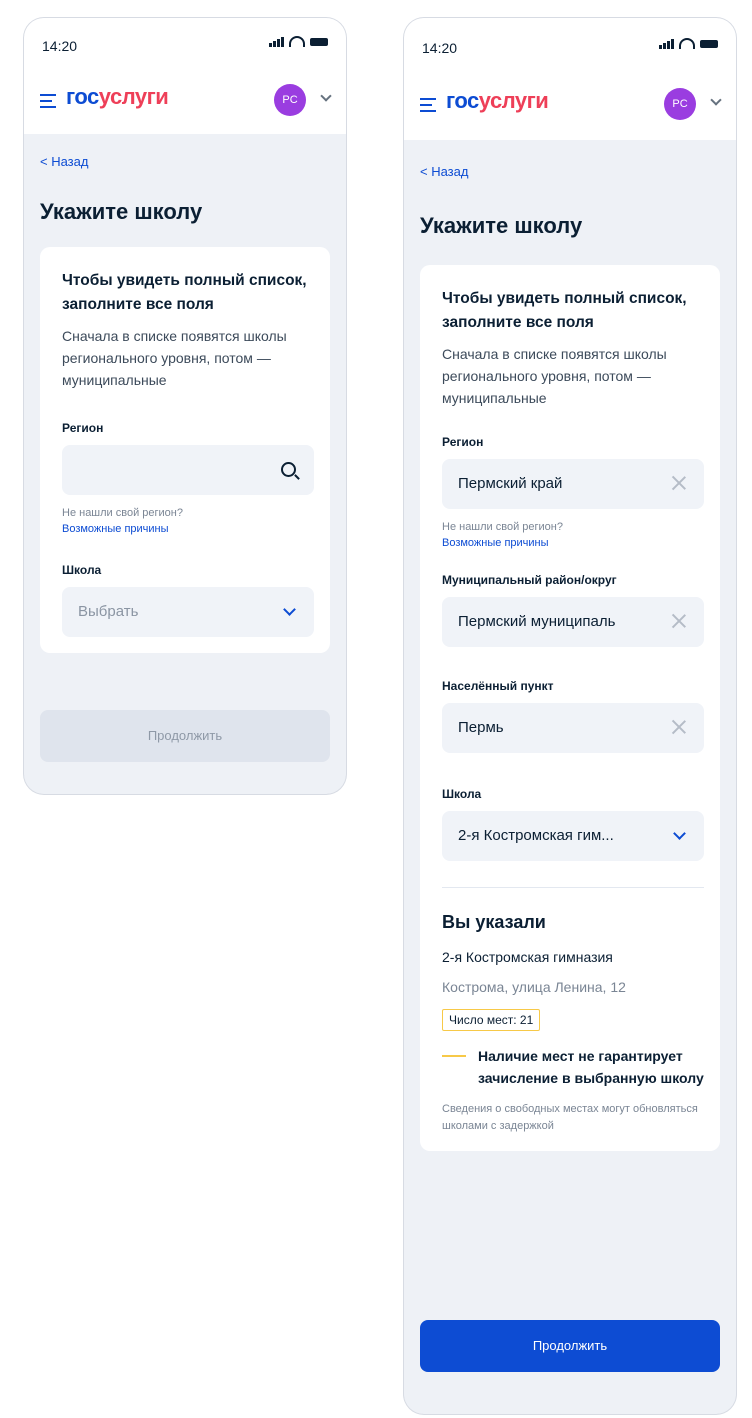  I want to click on locality-label: Населённый пункт, so click(498, 686).